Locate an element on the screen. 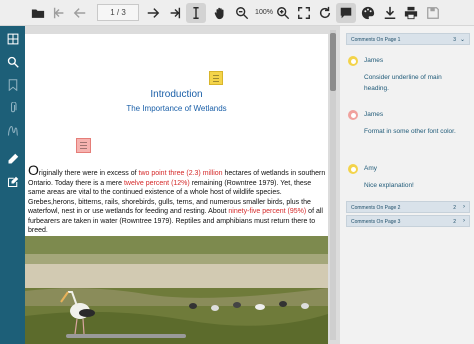 The image size is (474, 344). save-icon is located at coordinates (433, 13).